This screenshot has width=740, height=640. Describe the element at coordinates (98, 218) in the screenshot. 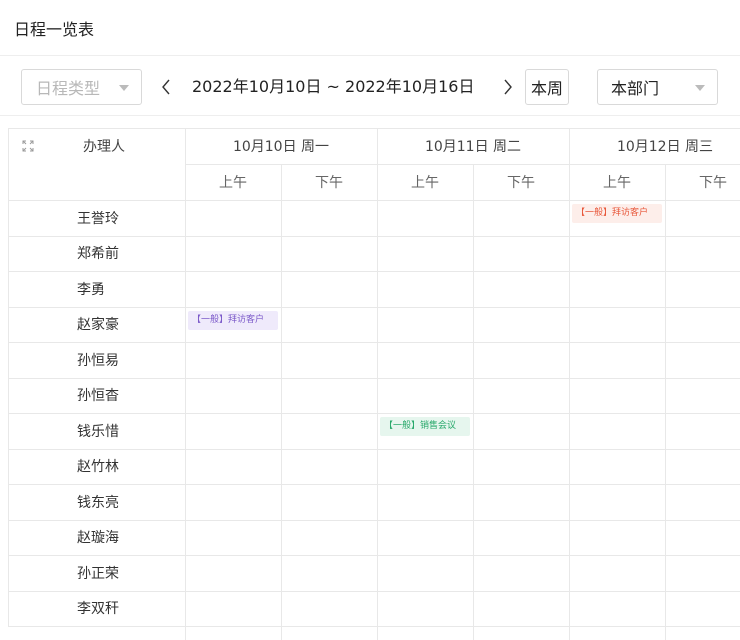

I see `assignee-name: 王誉玲` at that location.